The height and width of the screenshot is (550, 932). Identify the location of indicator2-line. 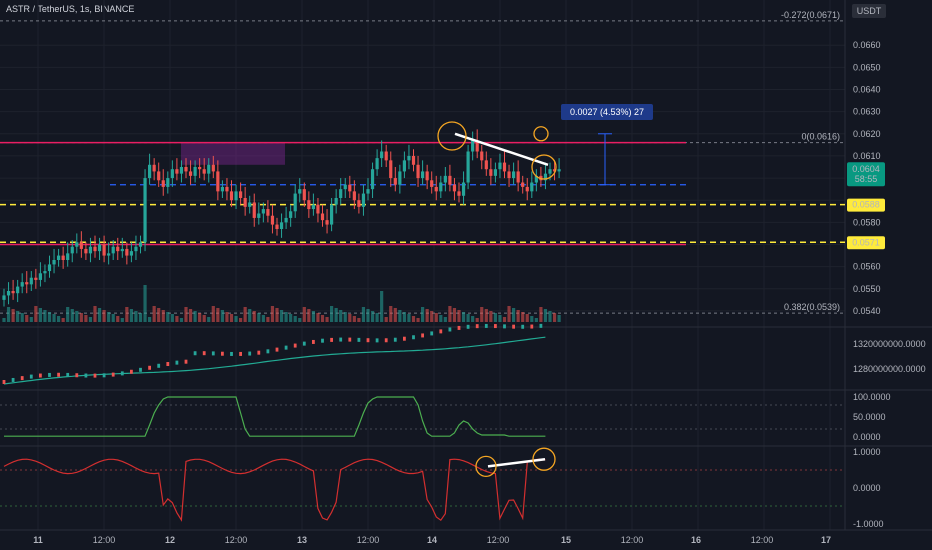
(275, 416).